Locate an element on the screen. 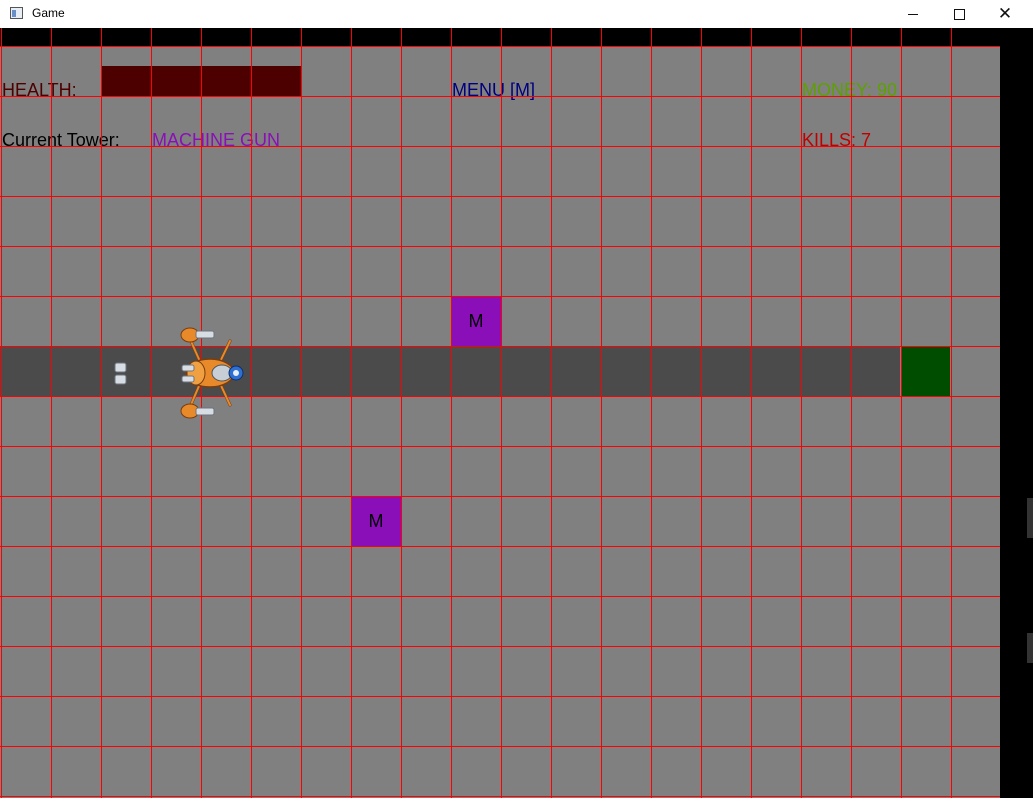 Image resolution: width=1033 pixels, height=798 pixels. app-window-icon is located at coordinates (16, 13).